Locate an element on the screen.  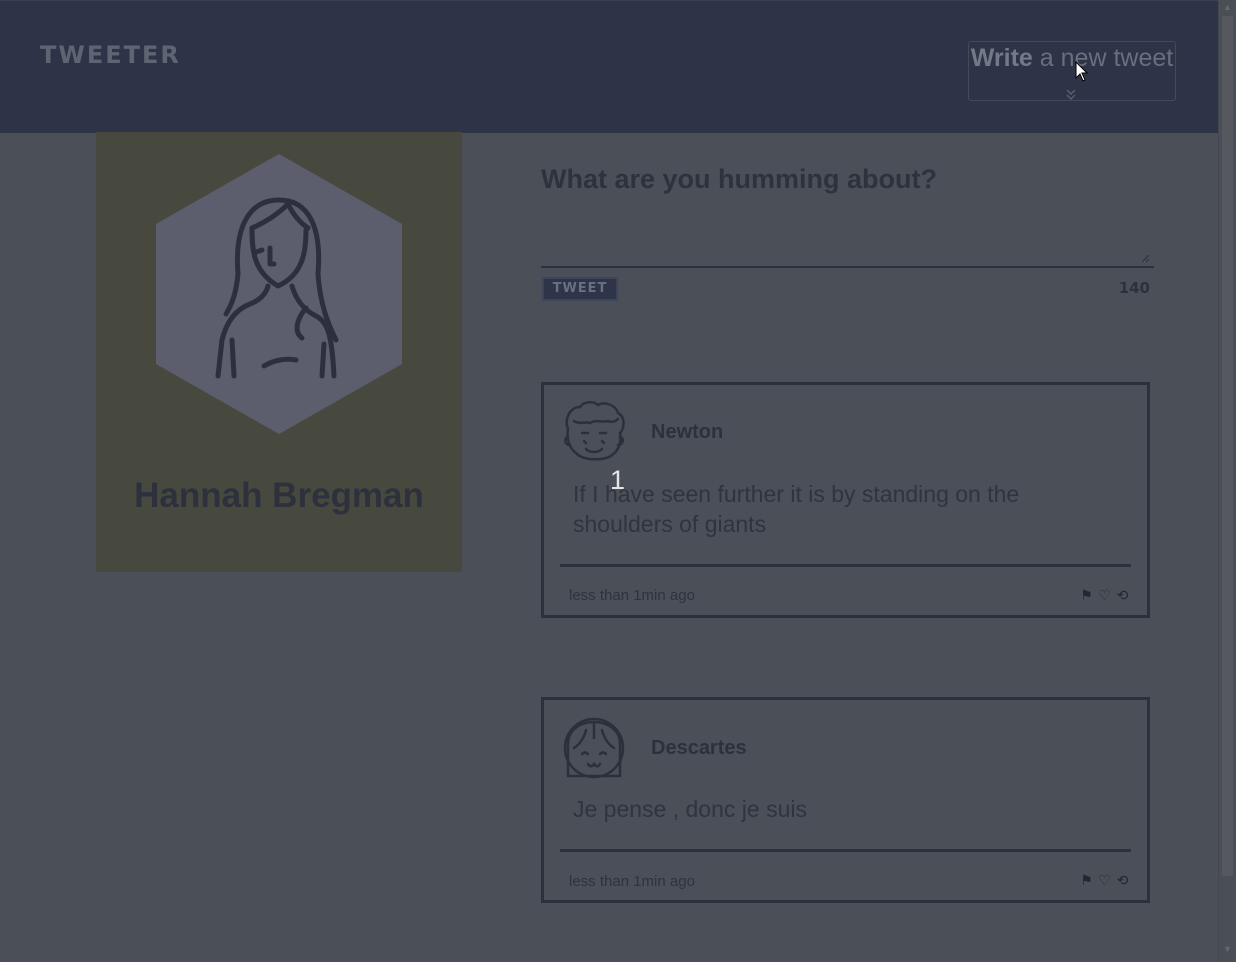
composer-prompt: What are you humming about? is located at coordinates (739, 179).